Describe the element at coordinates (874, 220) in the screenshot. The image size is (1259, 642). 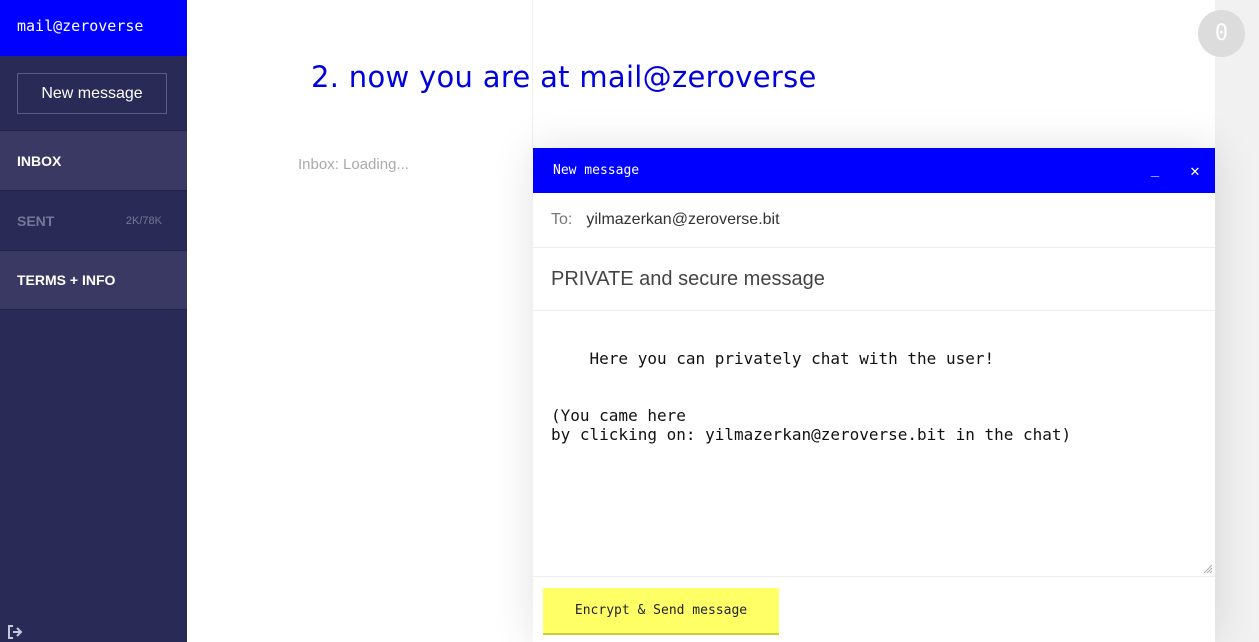
I see `to-field: To: yilmazerkan@zeroverse.bit` at that location.